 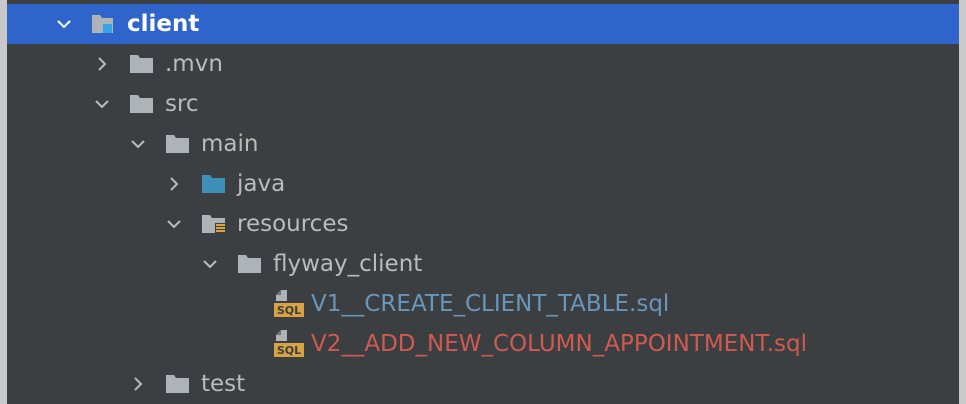 I want to click on tree-item-label: test, so click(x=223, y=384).